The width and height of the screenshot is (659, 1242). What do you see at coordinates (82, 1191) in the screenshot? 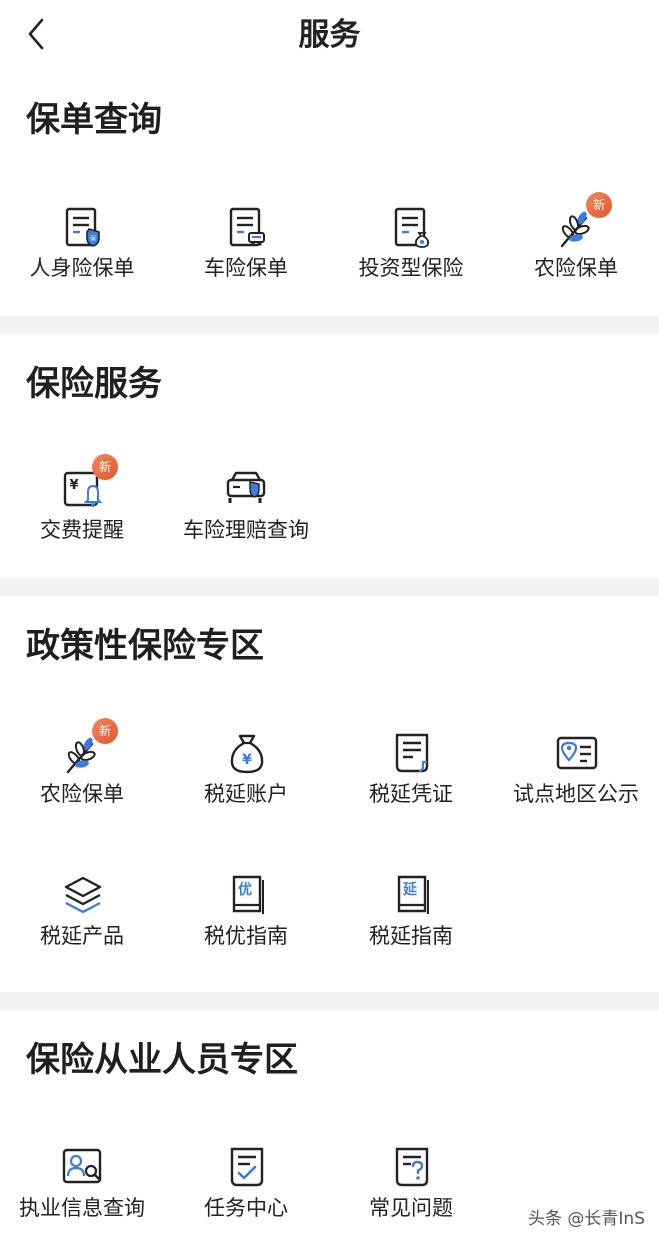
I see `item-practice-info-query: 执业信息查询` at bounding box center [82, 1191].